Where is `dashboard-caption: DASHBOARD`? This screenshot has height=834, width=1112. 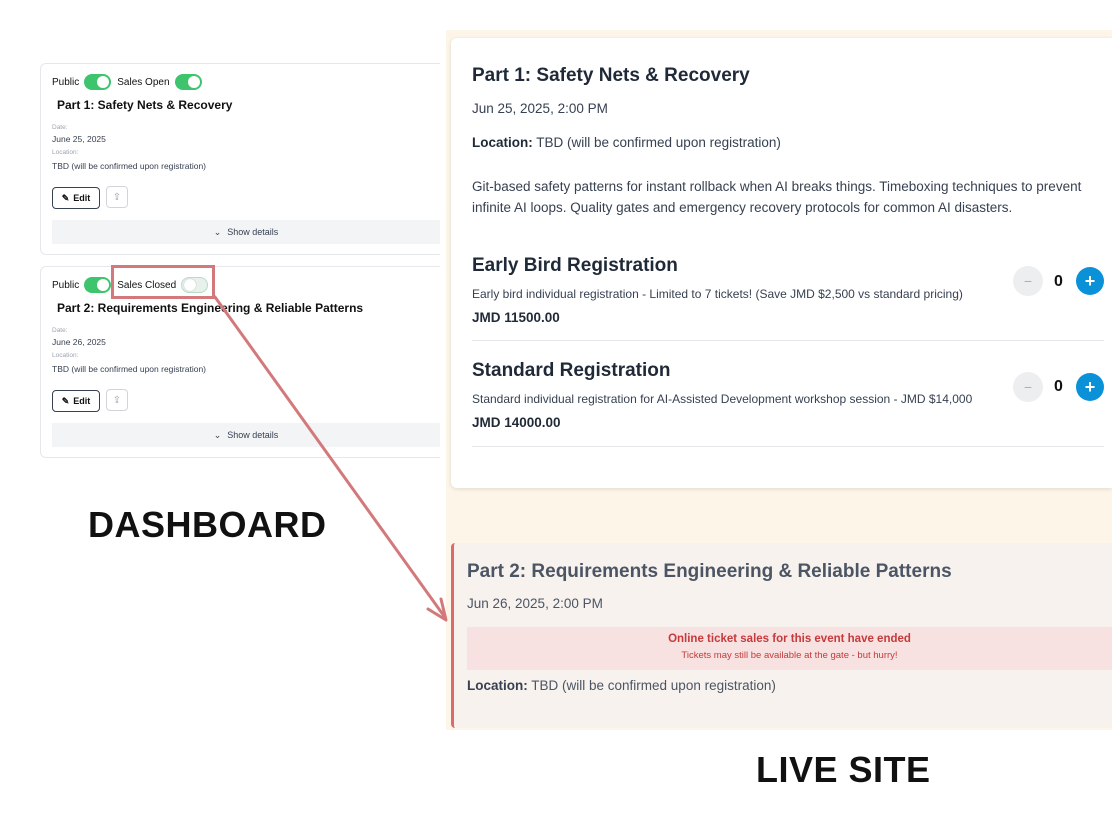 dashboard-caption: DASHBOARD is located at coordinates (207, 524).